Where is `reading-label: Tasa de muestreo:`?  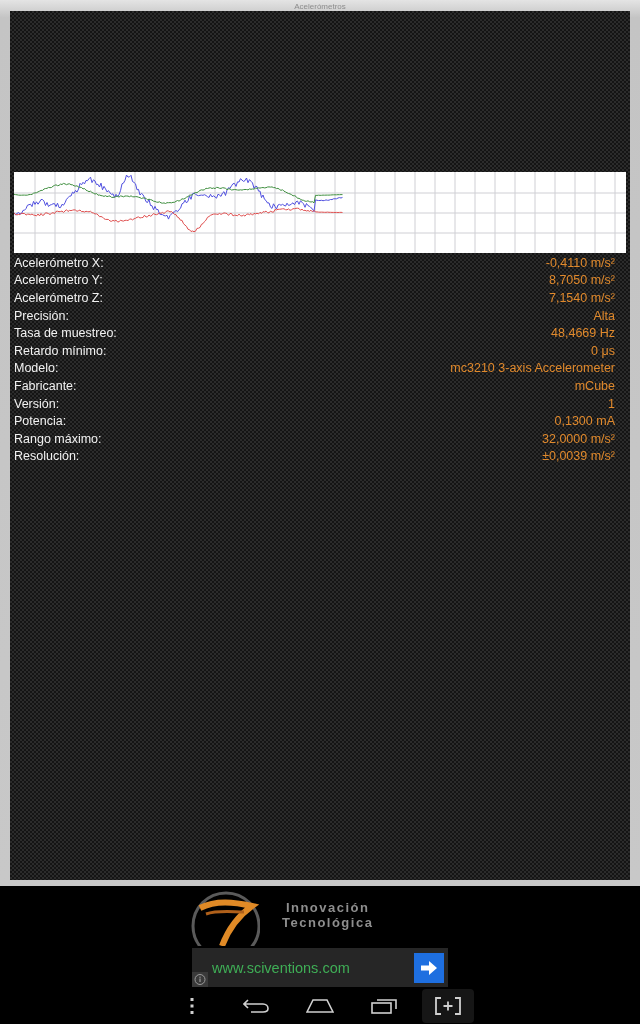 reading-label: Tasa de muestreo: is located at coordinates (65, 333).